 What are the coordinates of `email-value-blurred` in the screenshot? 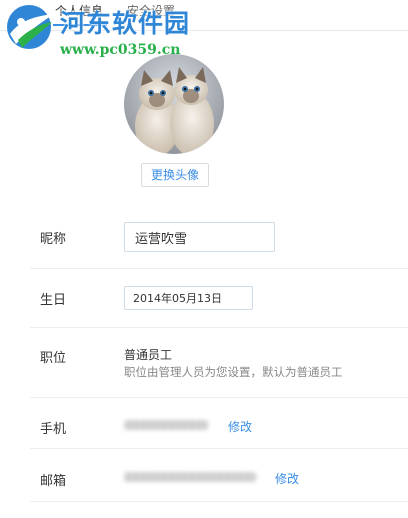 It's located at (190, 477).